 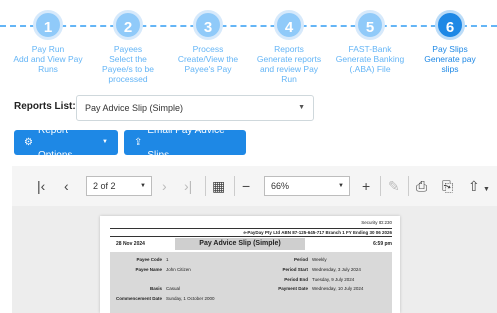 I want to click on step-number: 4, so click(x=289, y=25).